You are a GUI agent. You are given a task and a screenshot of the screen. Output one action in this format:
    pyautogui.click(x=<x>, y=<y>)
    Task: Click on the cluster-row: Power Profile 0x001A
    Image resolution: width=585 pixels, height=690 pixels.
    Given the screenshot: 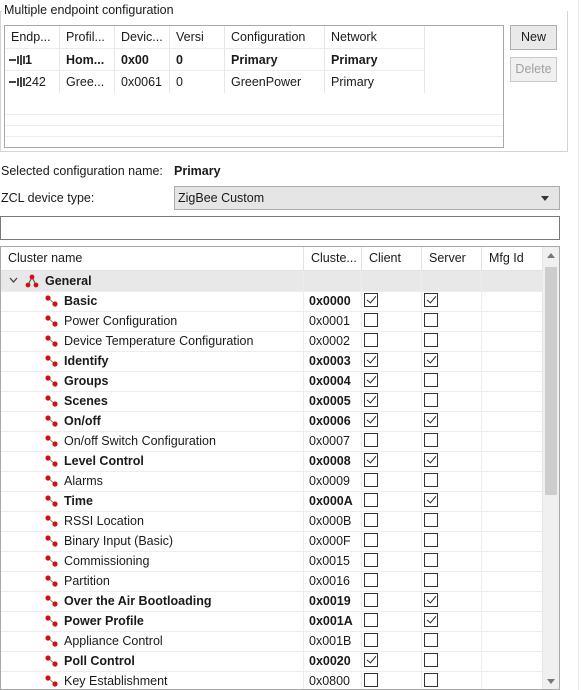 What is the action you would take?
    pyautogui.click(x=272, y=621)
    